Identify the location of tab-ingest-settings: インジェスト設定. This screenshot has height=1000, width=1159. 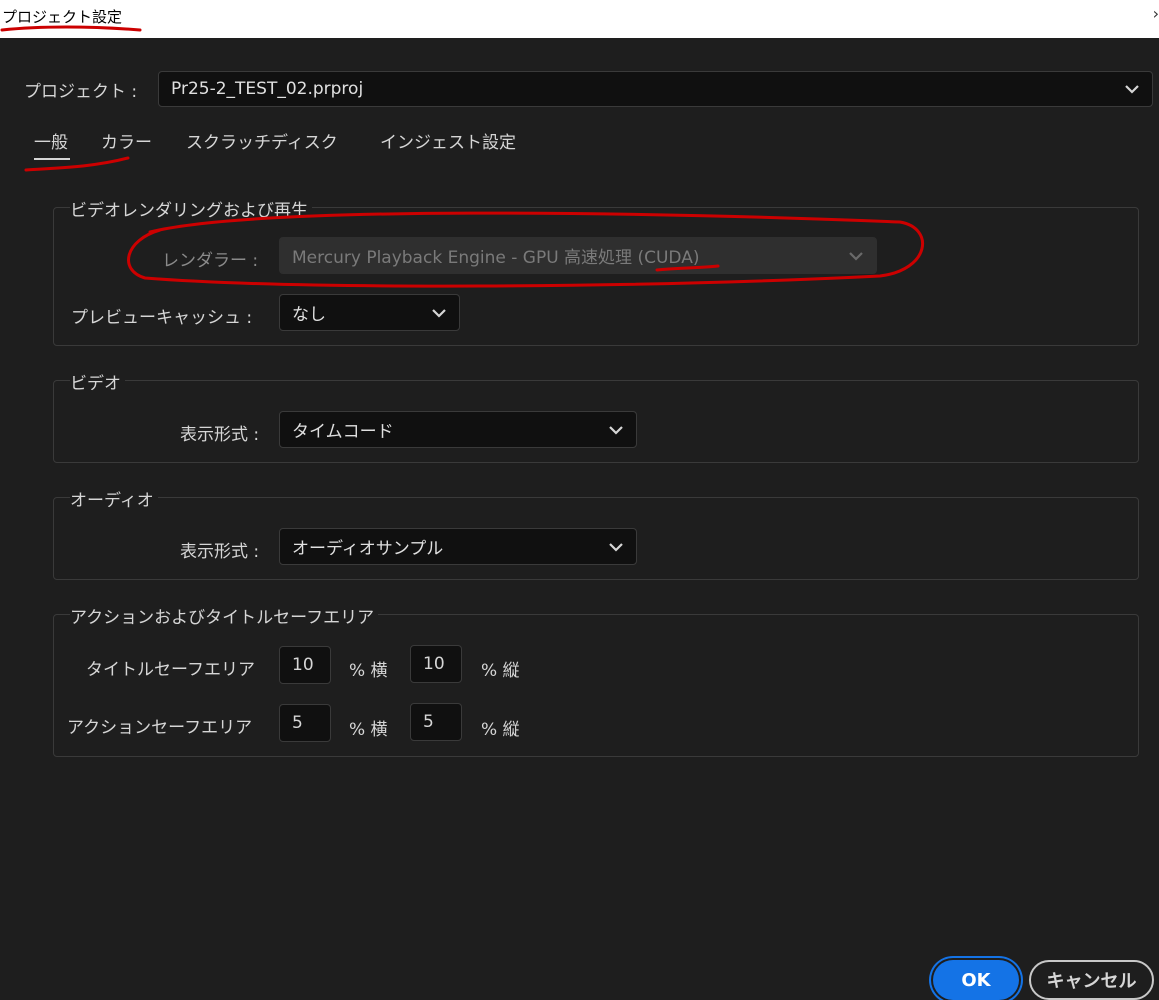
(448, 140).